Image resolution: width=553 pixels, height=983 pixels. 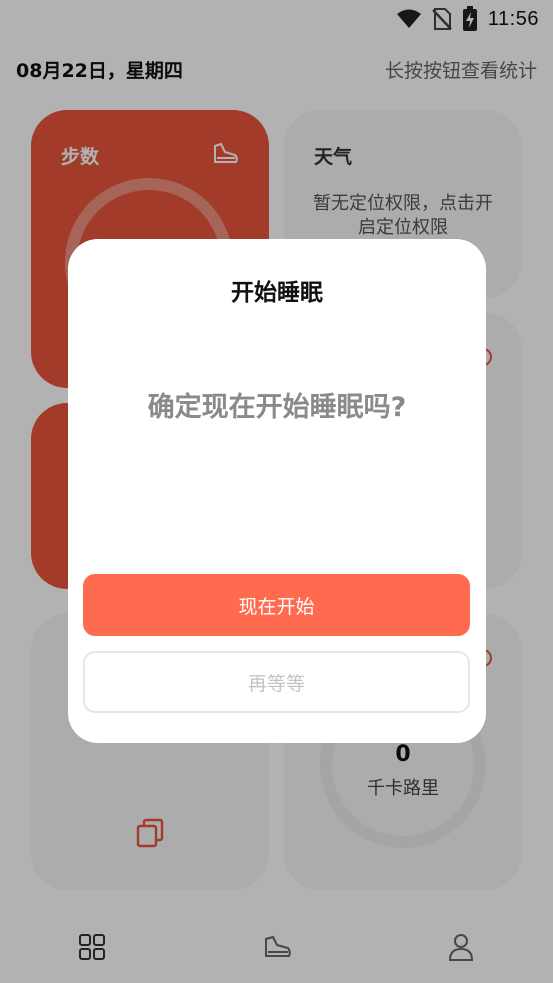 I want to click on dialog-message: 确定现在开始睡眠吗?, so click(x=277, y=407).